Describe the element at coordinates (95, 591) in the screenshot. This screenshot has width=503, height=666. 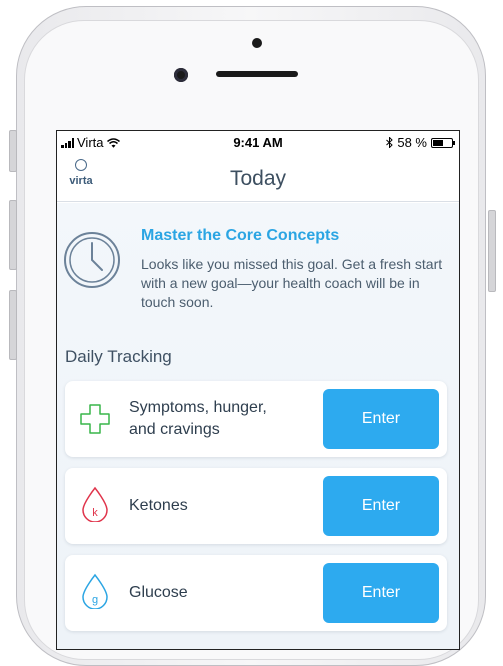
I see `glucose-drop-icon: g` at that location.